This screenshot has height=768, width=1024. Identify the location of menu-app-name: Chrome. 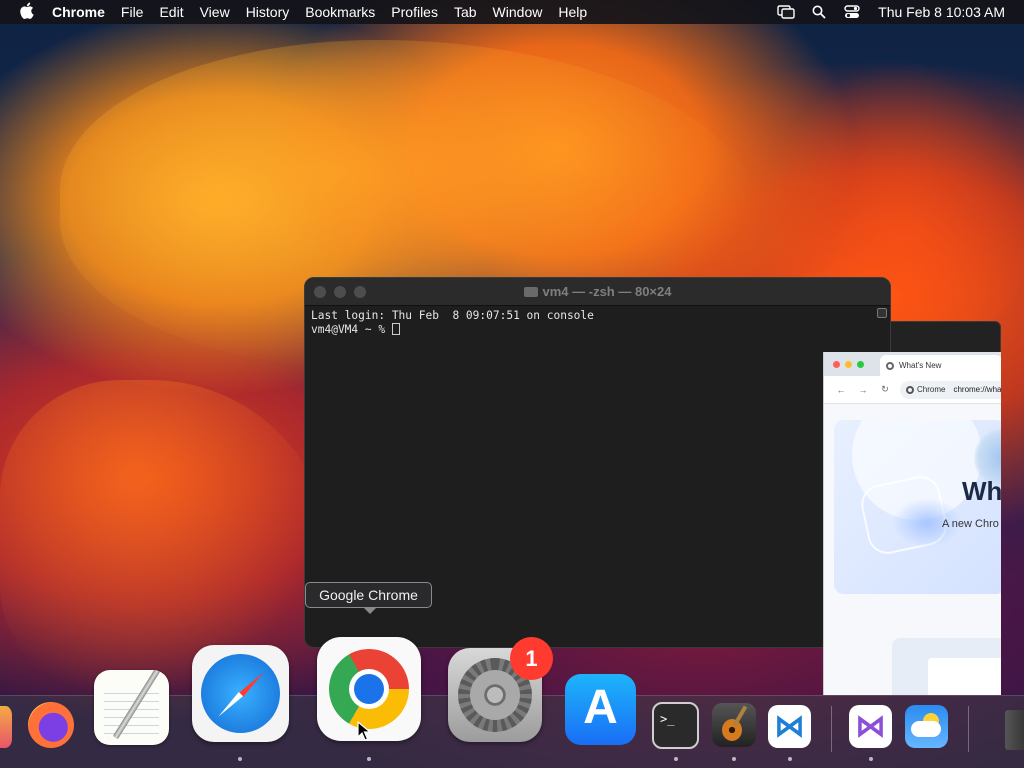
(82, 12).